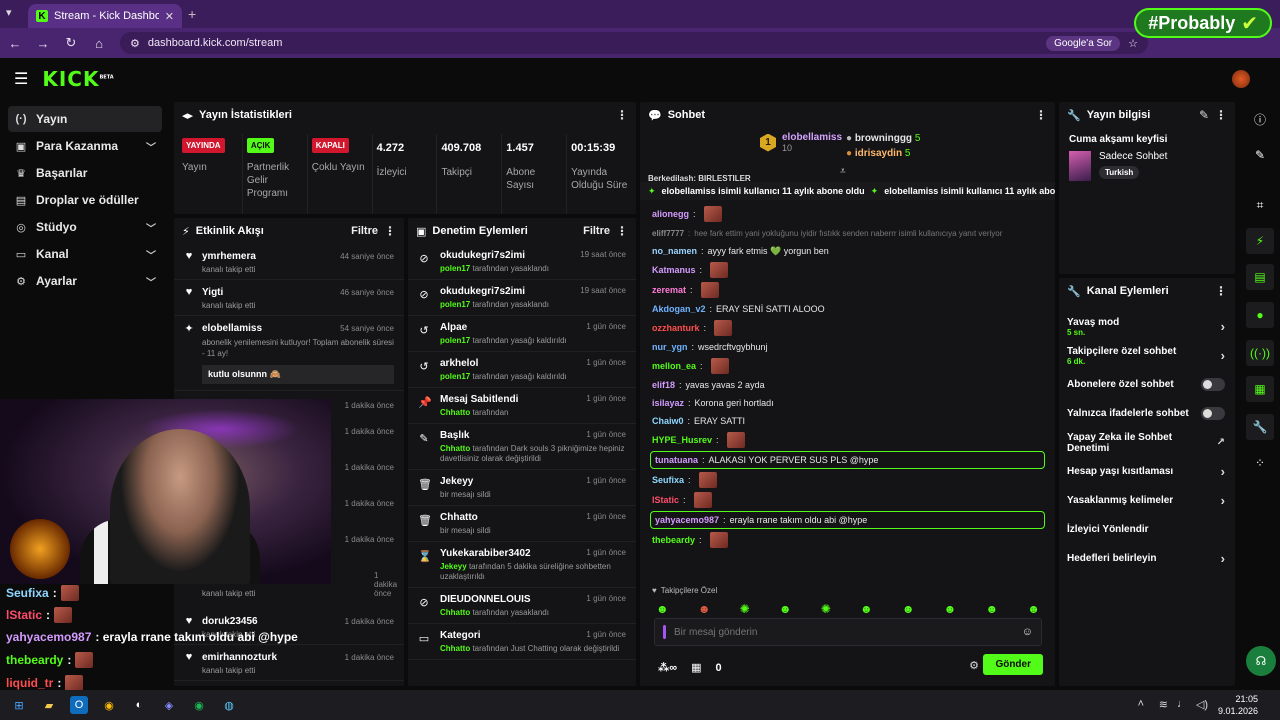 The width and height of the screenshot is (1280, 720). What do you see at coordinates (1260, 463) in the screenshot?
I see `apps-icon: ⁘` at bounding box center [1260, 463].